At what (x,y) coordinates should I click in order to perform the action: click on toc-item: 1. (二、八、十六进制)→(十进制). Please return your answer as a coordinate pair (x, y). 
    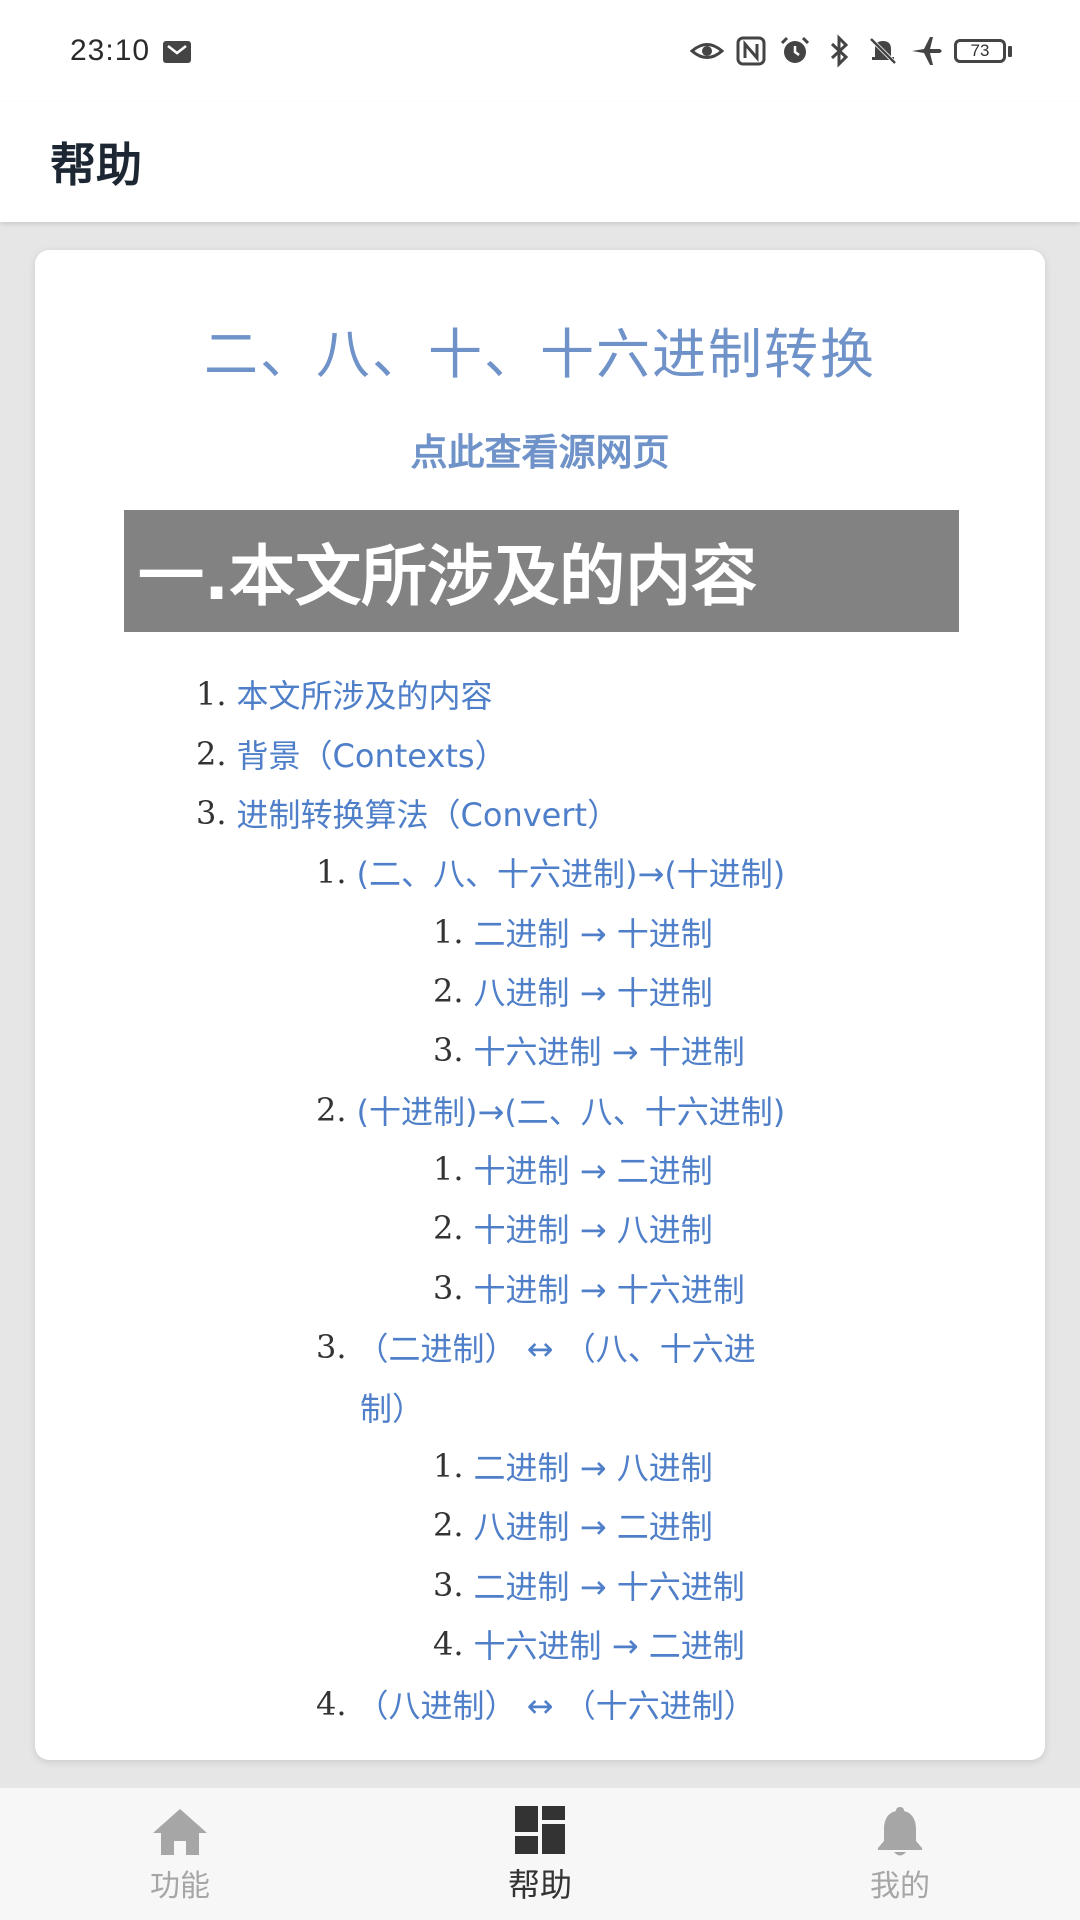
    Looking at the image, I should click on (550, 872).